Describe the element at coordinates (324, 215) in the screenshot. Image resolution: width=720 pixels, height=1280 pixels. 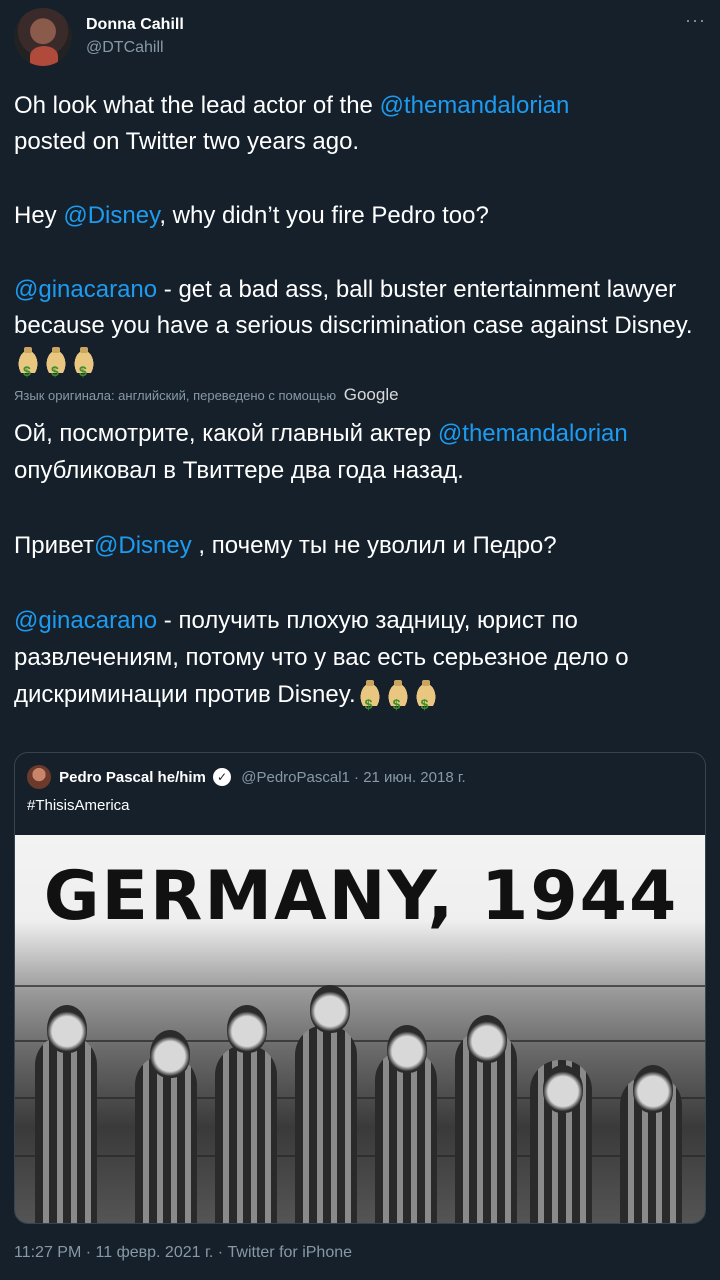
I see `text-segment: , why didn’t you fire Pedro too?` at that location.